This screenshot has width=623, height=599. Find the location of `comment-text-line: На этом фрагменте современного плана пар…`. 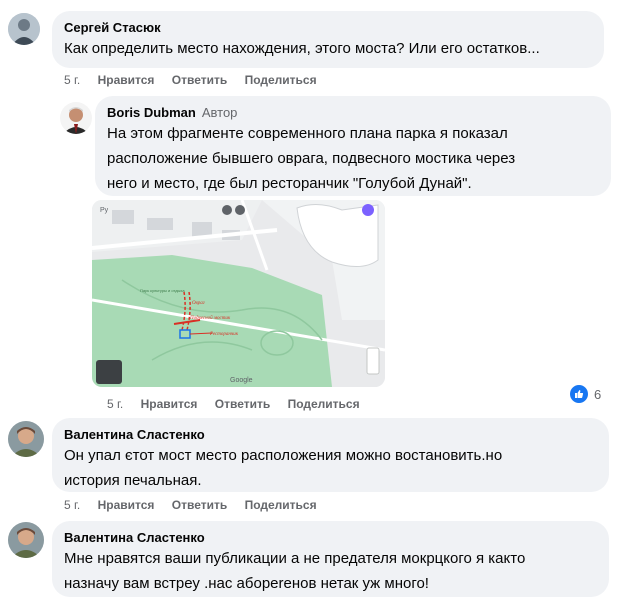

comment-text-line: На этом фрагменте современного плана пар… is located at coordinates (307, 133).